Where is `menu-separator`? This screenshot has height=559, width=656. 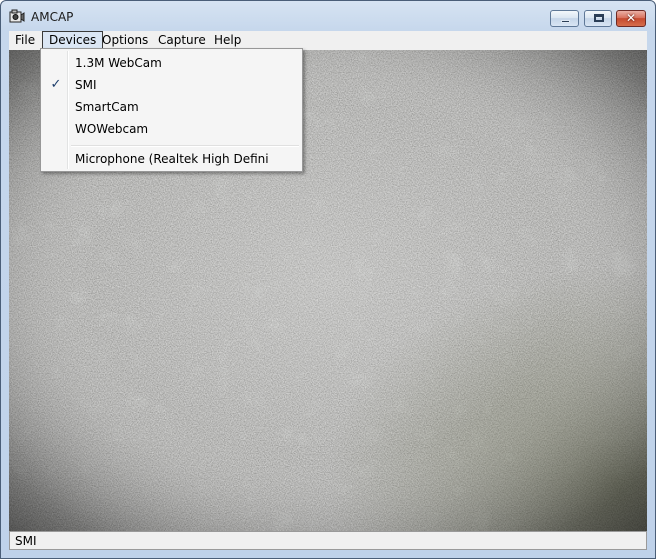
menu-separator is located at coordinates (185, 146).